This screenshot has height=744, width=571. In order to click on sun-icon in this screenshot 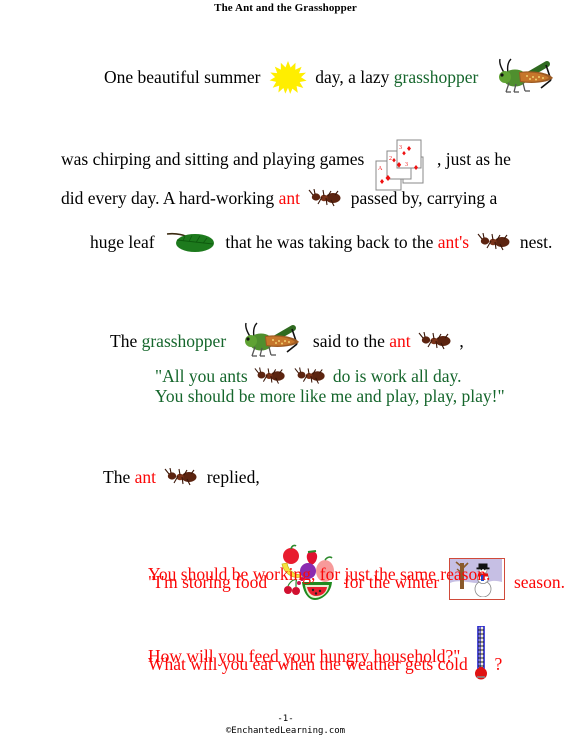, I will do `click(288, 77)`.